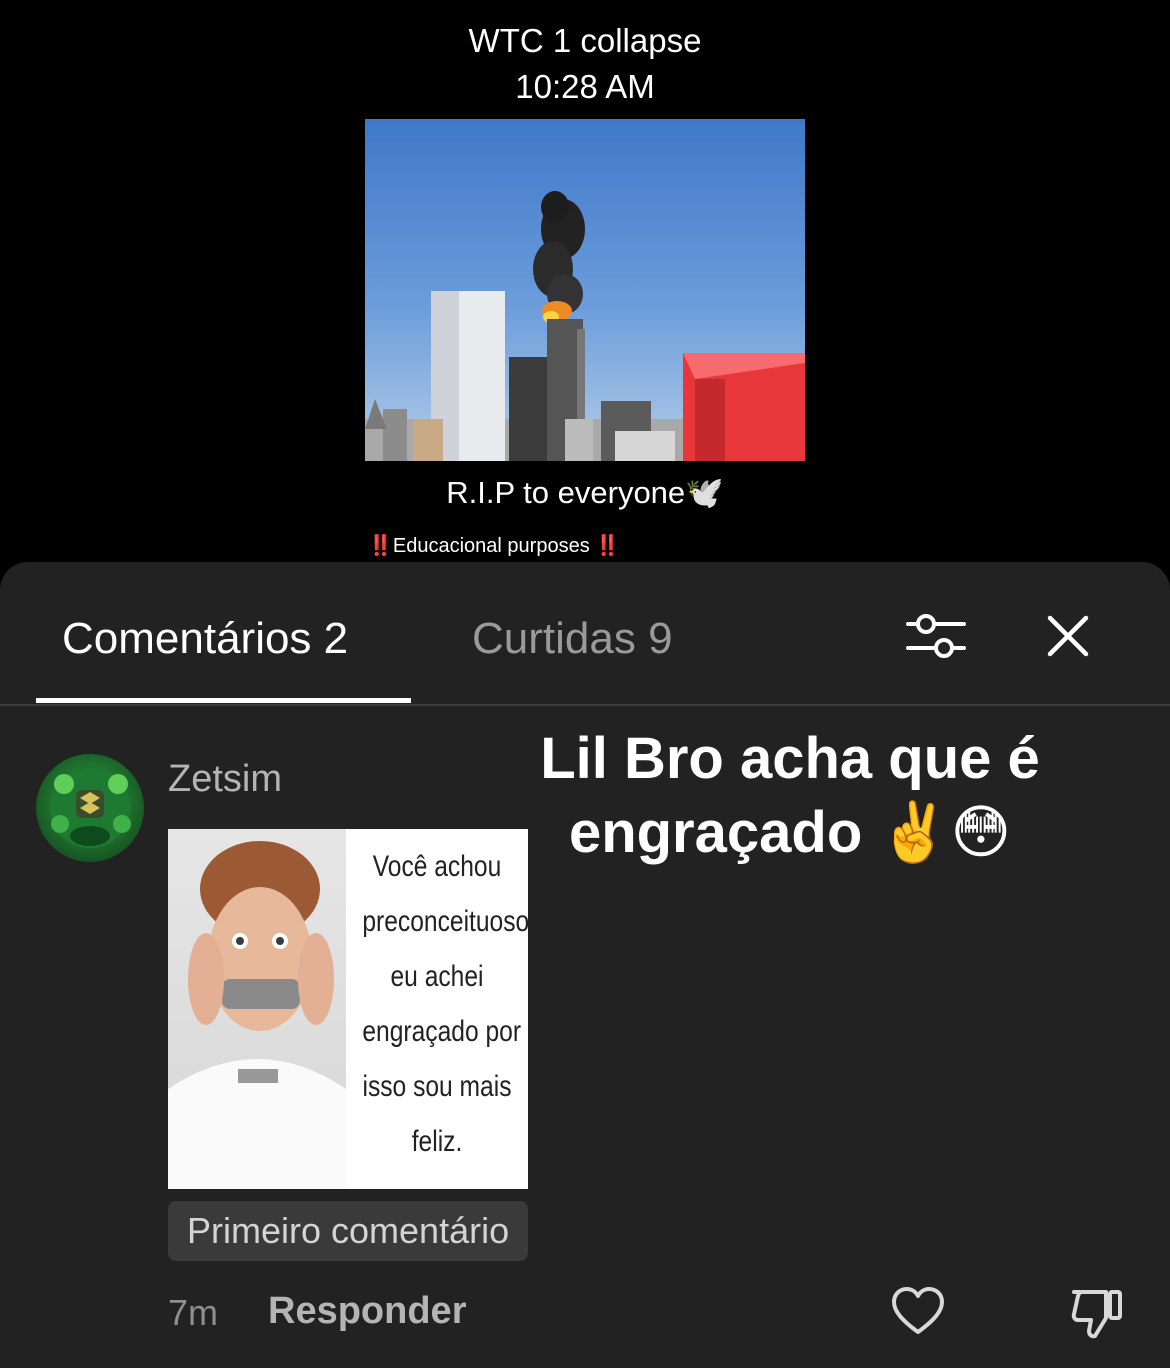 Image resolution: width=1170 pixels, height=1368 pixels. I want to click on tab-likes: Curtidas 9, so click(572, 639).